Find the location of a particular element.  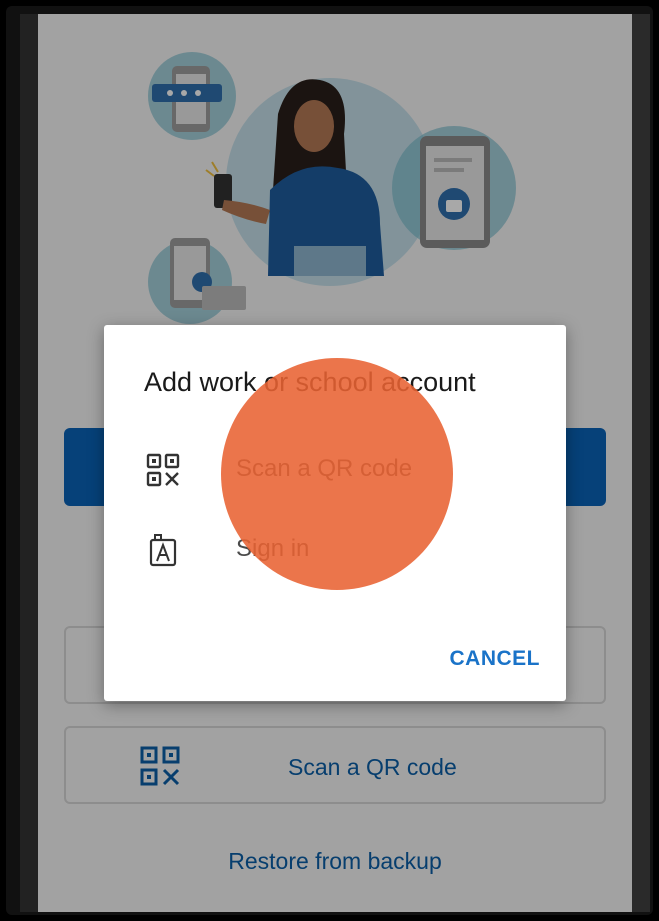

dialog-option-label: Scan a QR code is located at coordinates (324, 468).